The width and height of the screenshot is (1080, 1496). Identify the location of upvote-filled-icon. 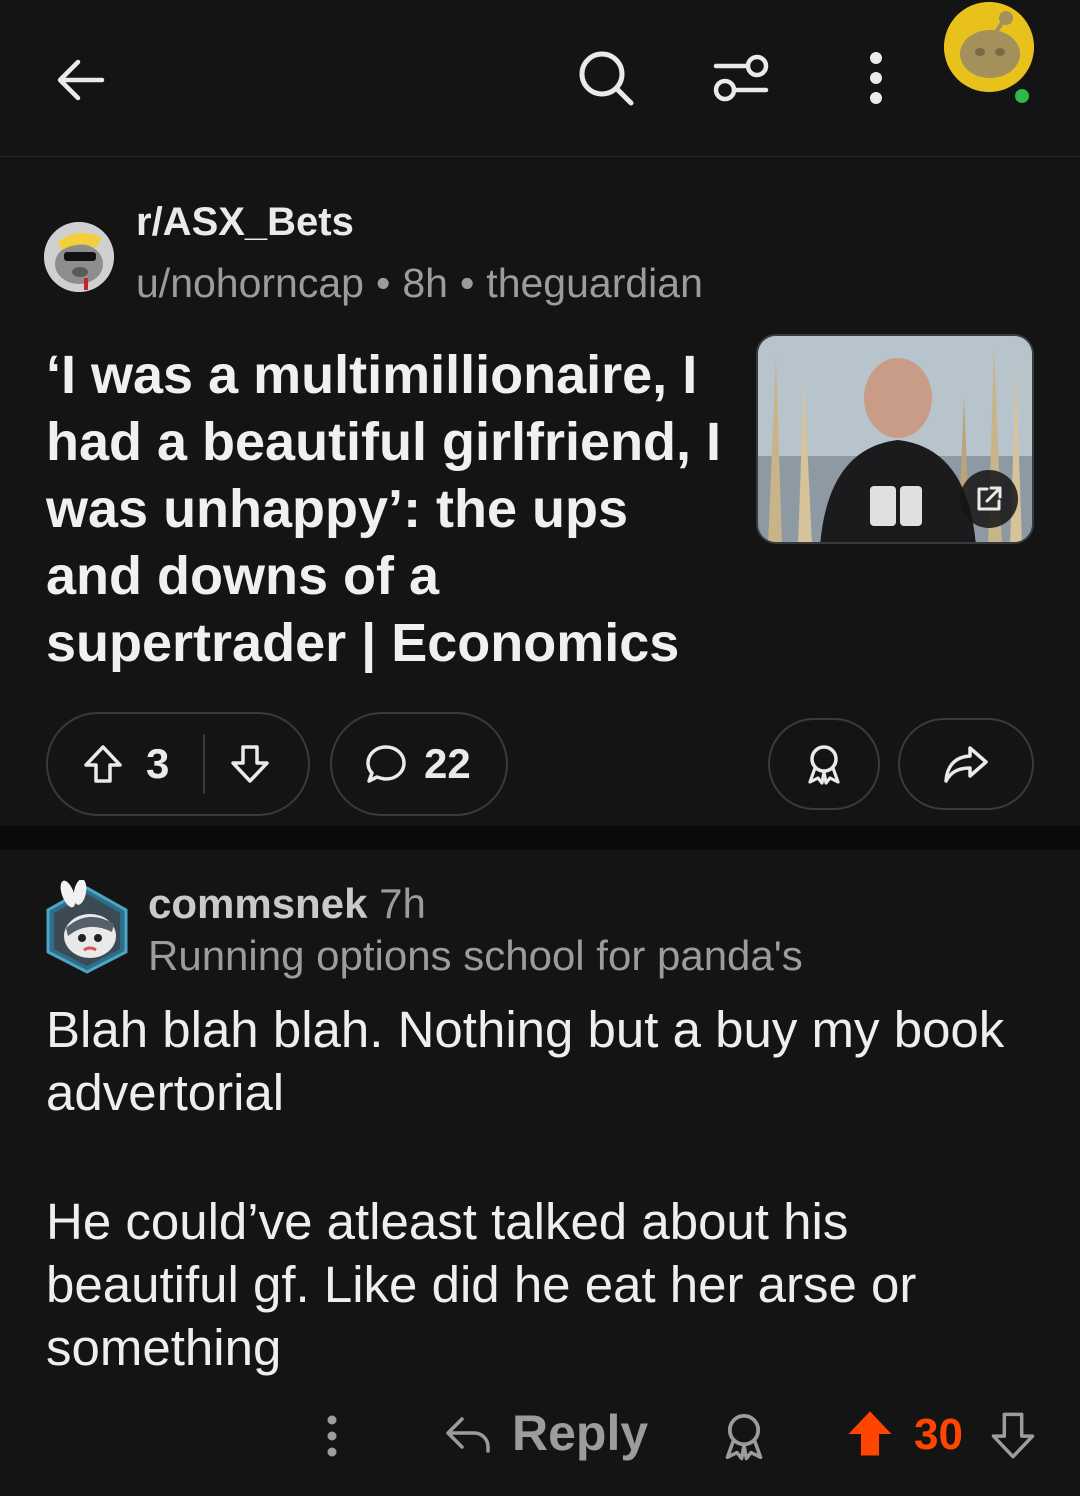
(870, 1433).